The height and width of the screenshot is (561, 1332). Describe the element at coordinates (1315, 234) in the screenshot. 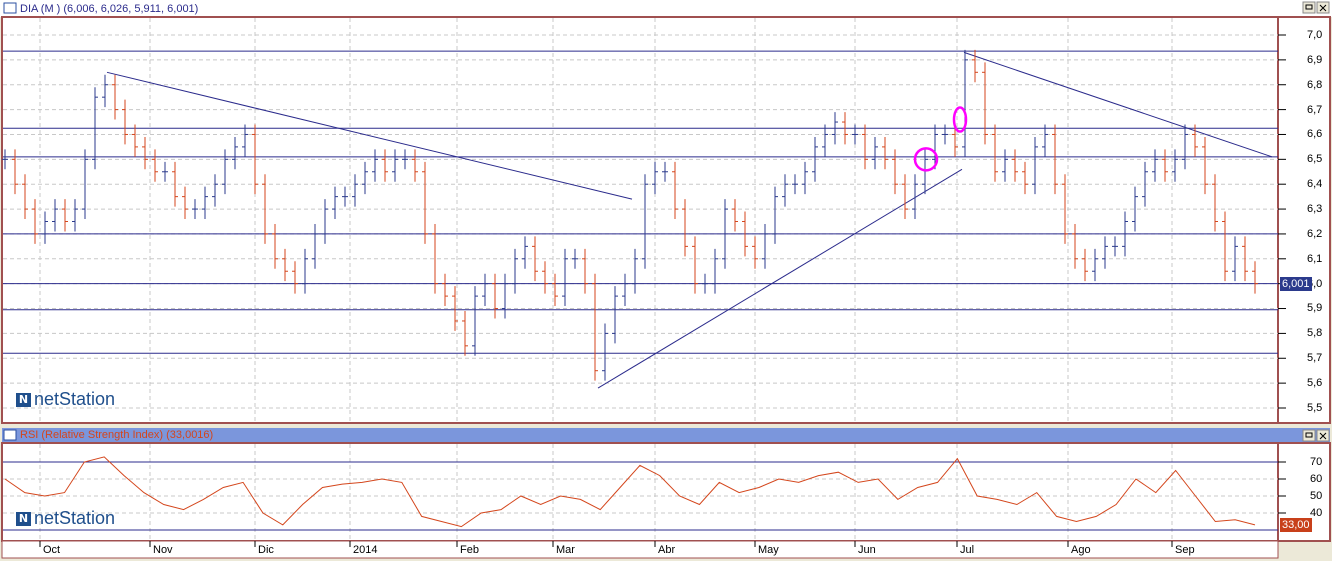

I see `y-tick-label: 6,2` at that location.